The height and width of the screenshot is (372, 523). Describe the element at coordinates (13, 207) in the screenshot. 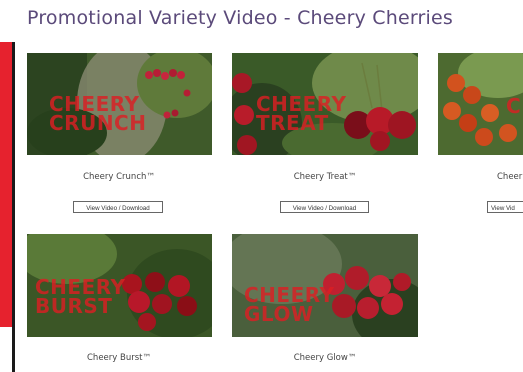

I see `left-frame-border` at that location.